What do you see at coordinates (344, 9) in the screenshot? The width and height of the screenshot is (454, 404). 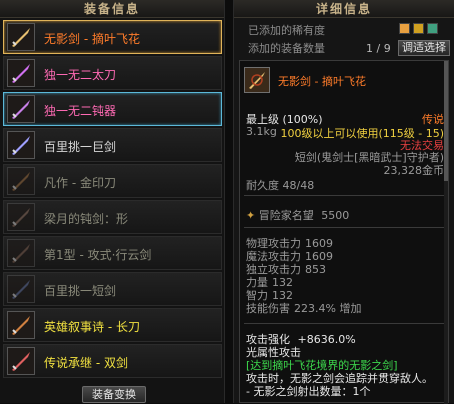 I see `detail-info-header: 详细信息` at bounding box center [344, 9].